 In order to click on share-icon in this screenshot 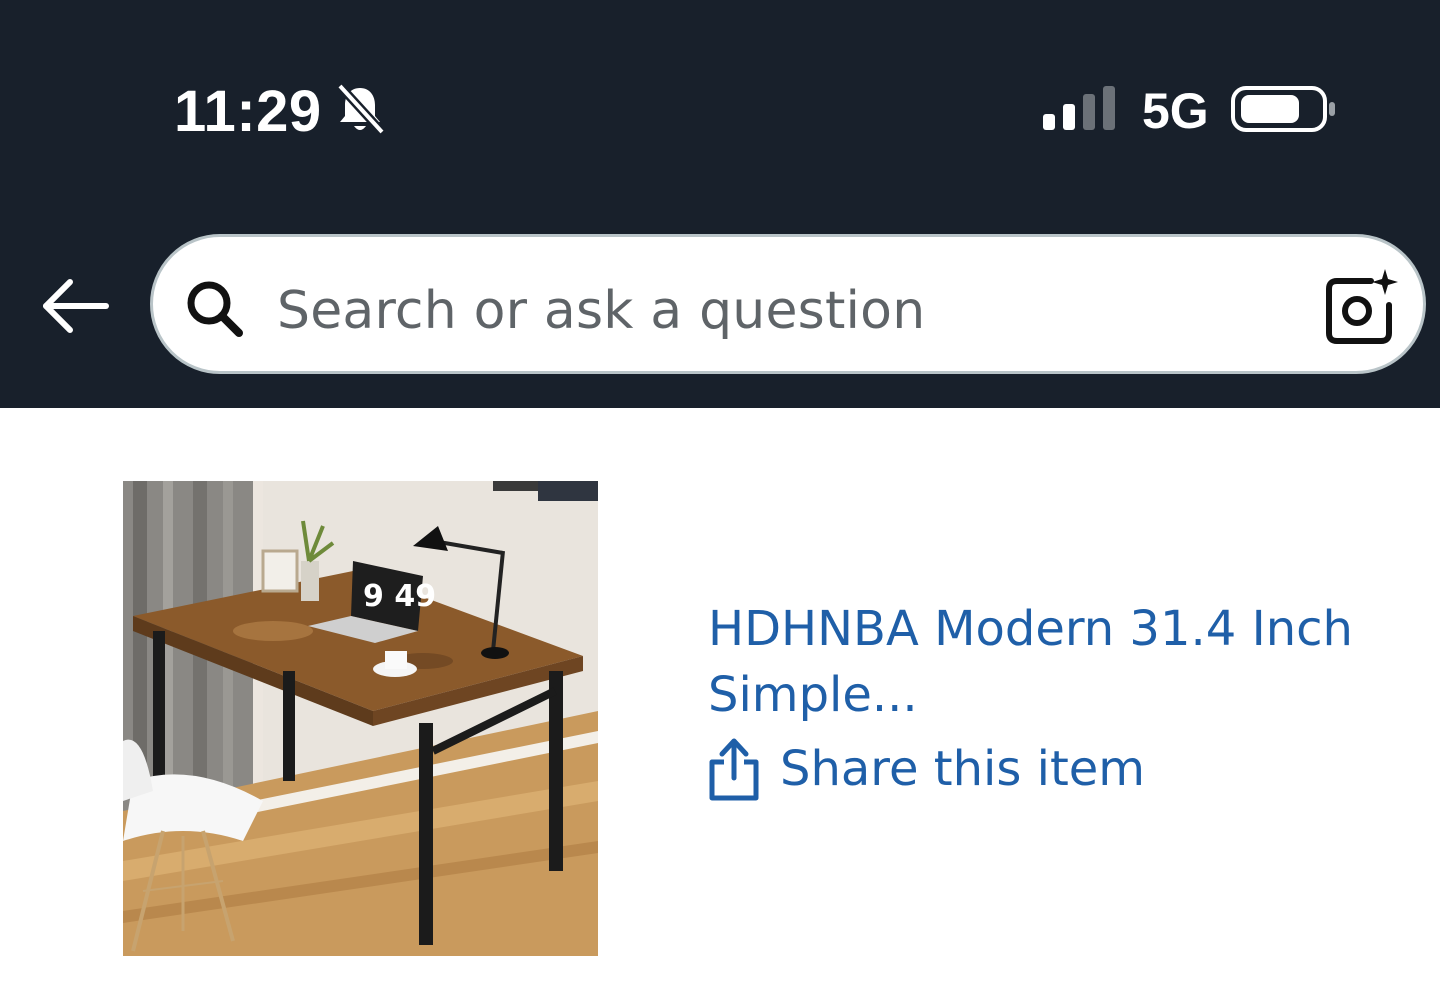, I will do `click(734, 769)`.